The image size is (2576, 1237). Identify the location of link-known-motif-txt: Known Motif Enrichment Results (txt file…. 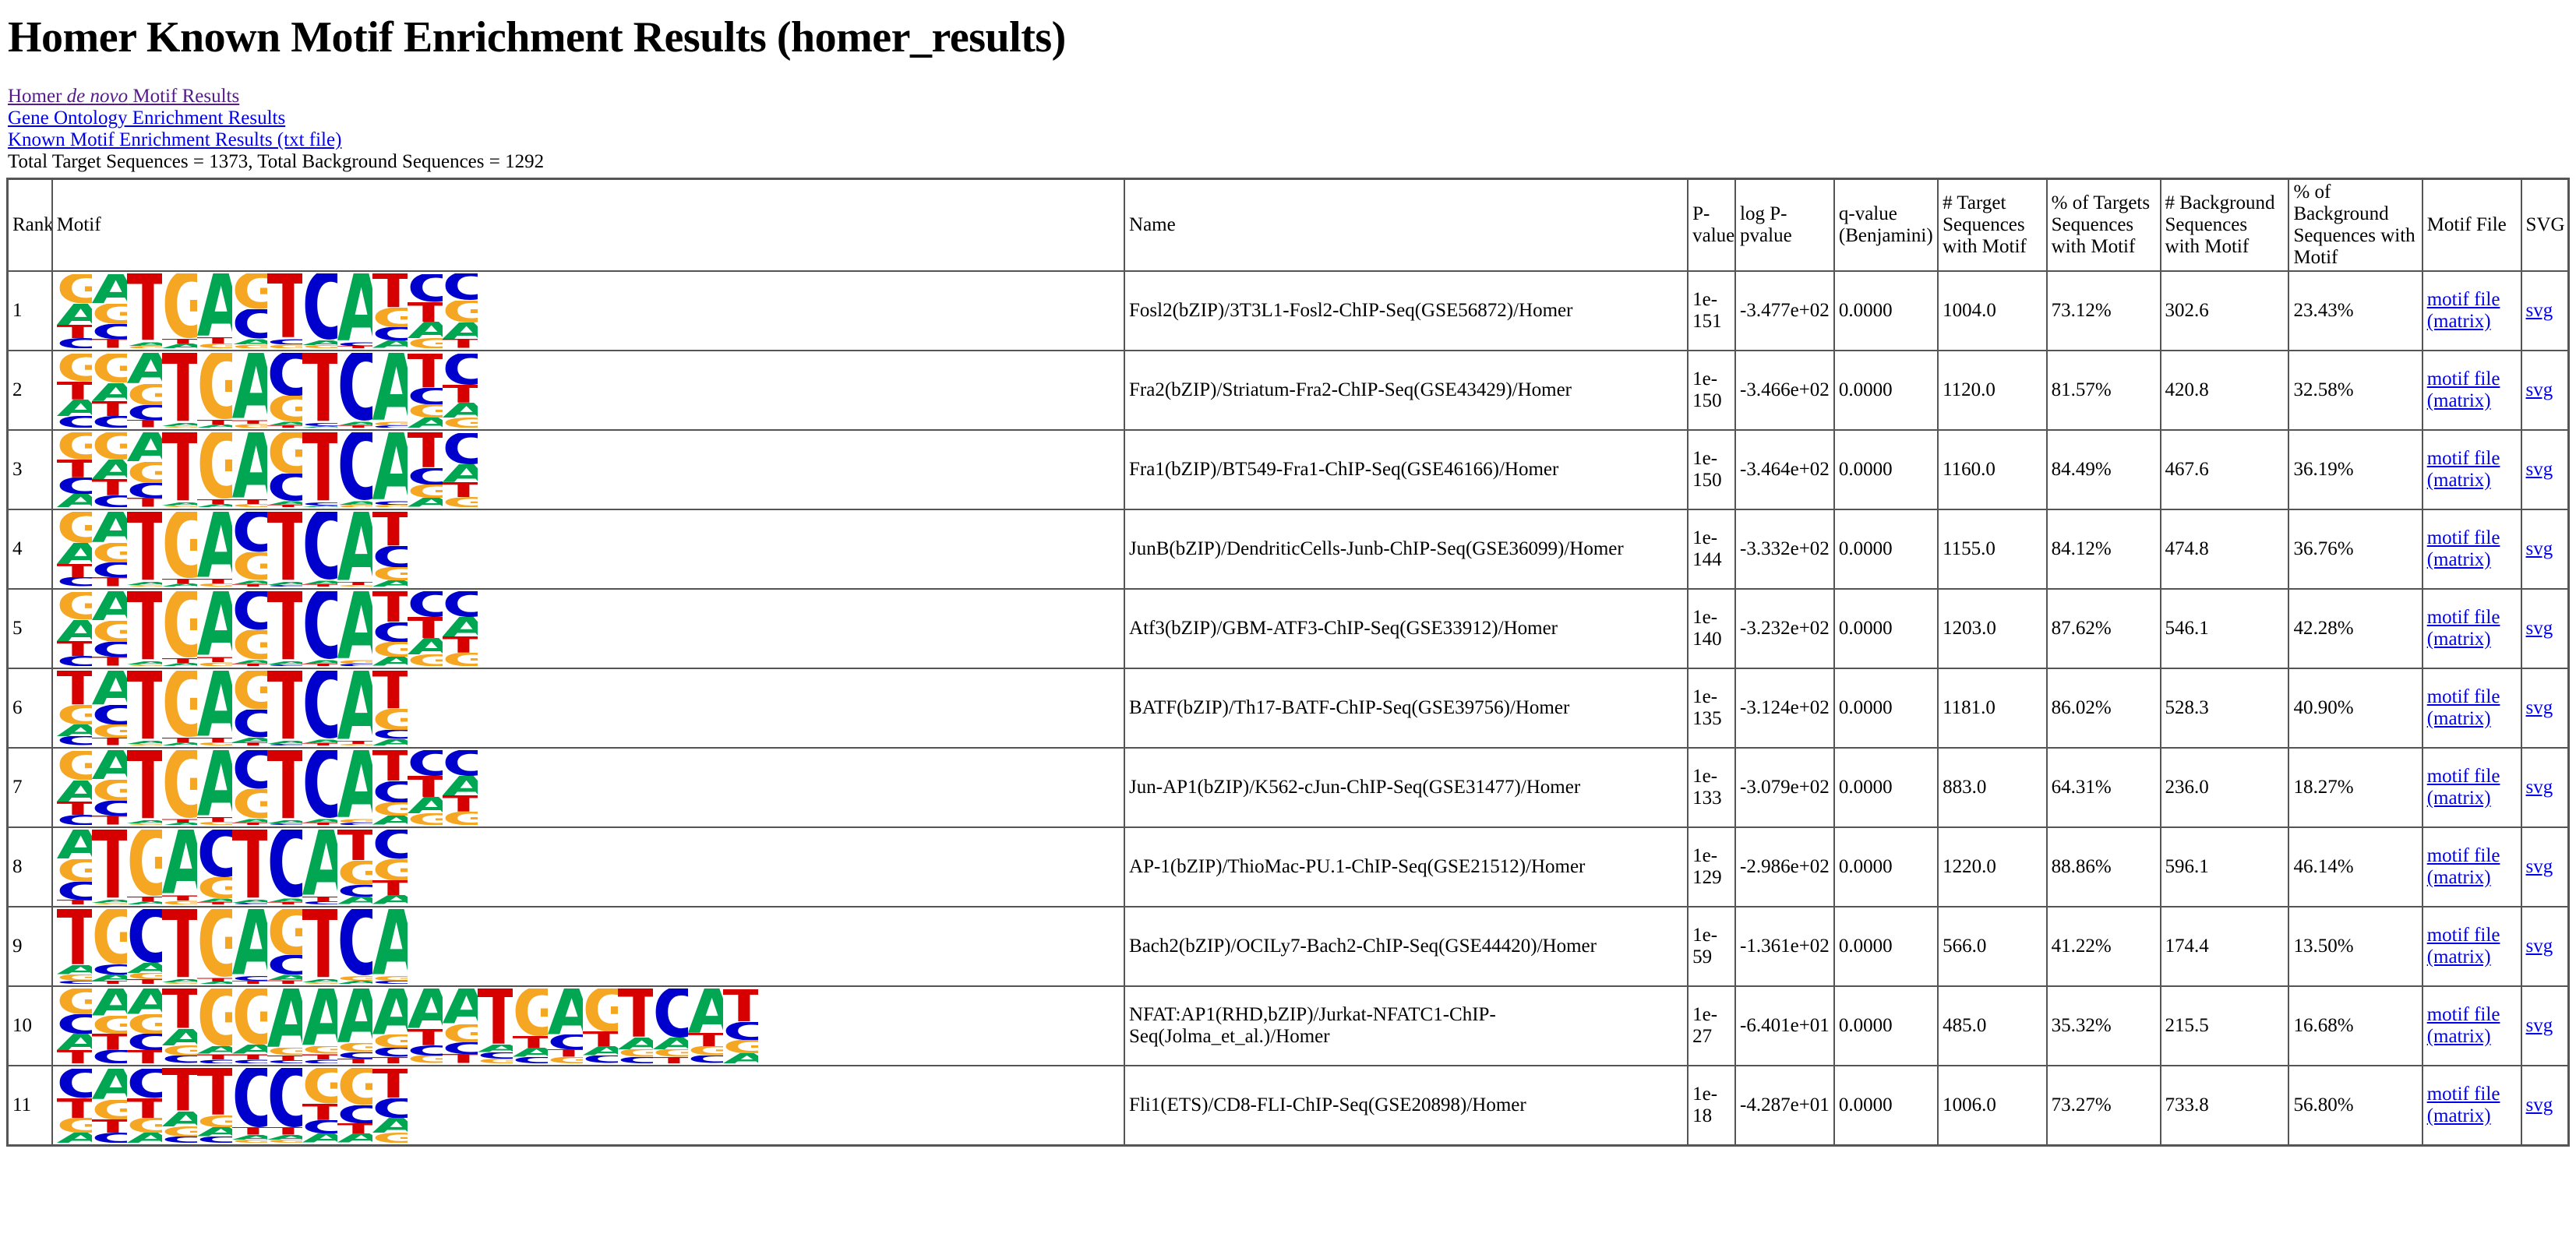
(174, 140).